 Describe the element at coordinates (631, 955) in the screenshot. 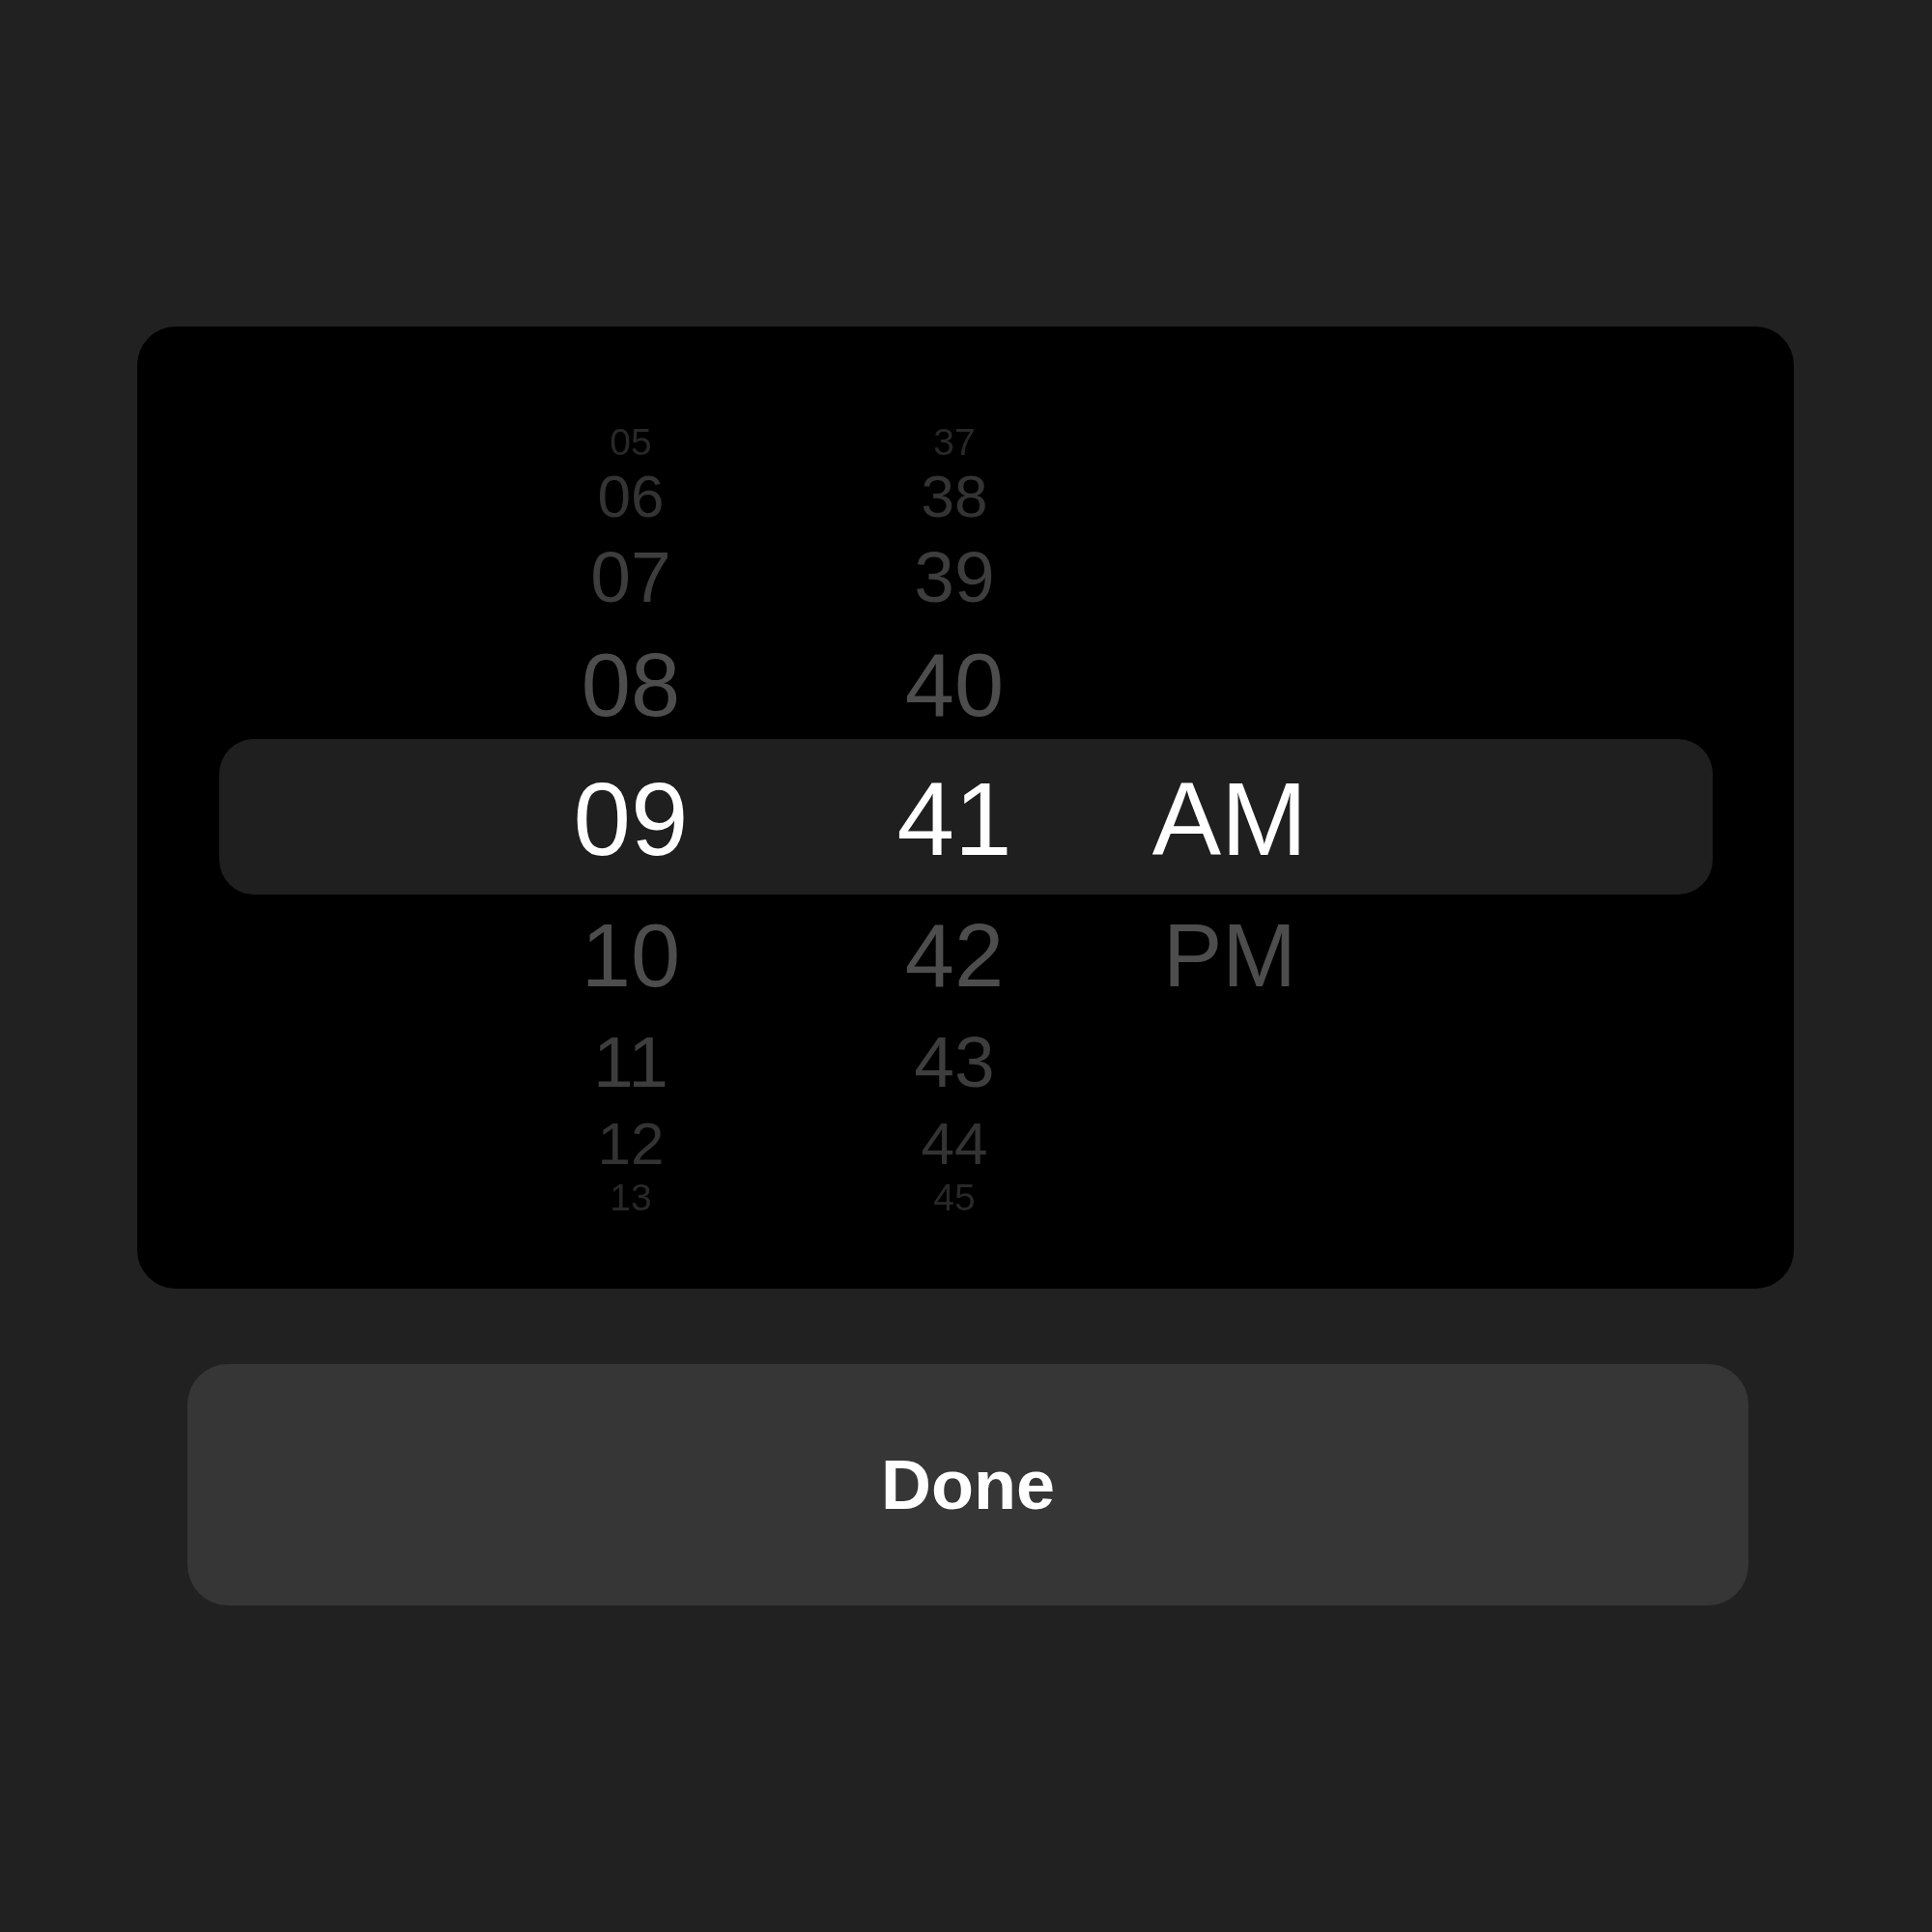

I see `picker-option: 10` at that location.